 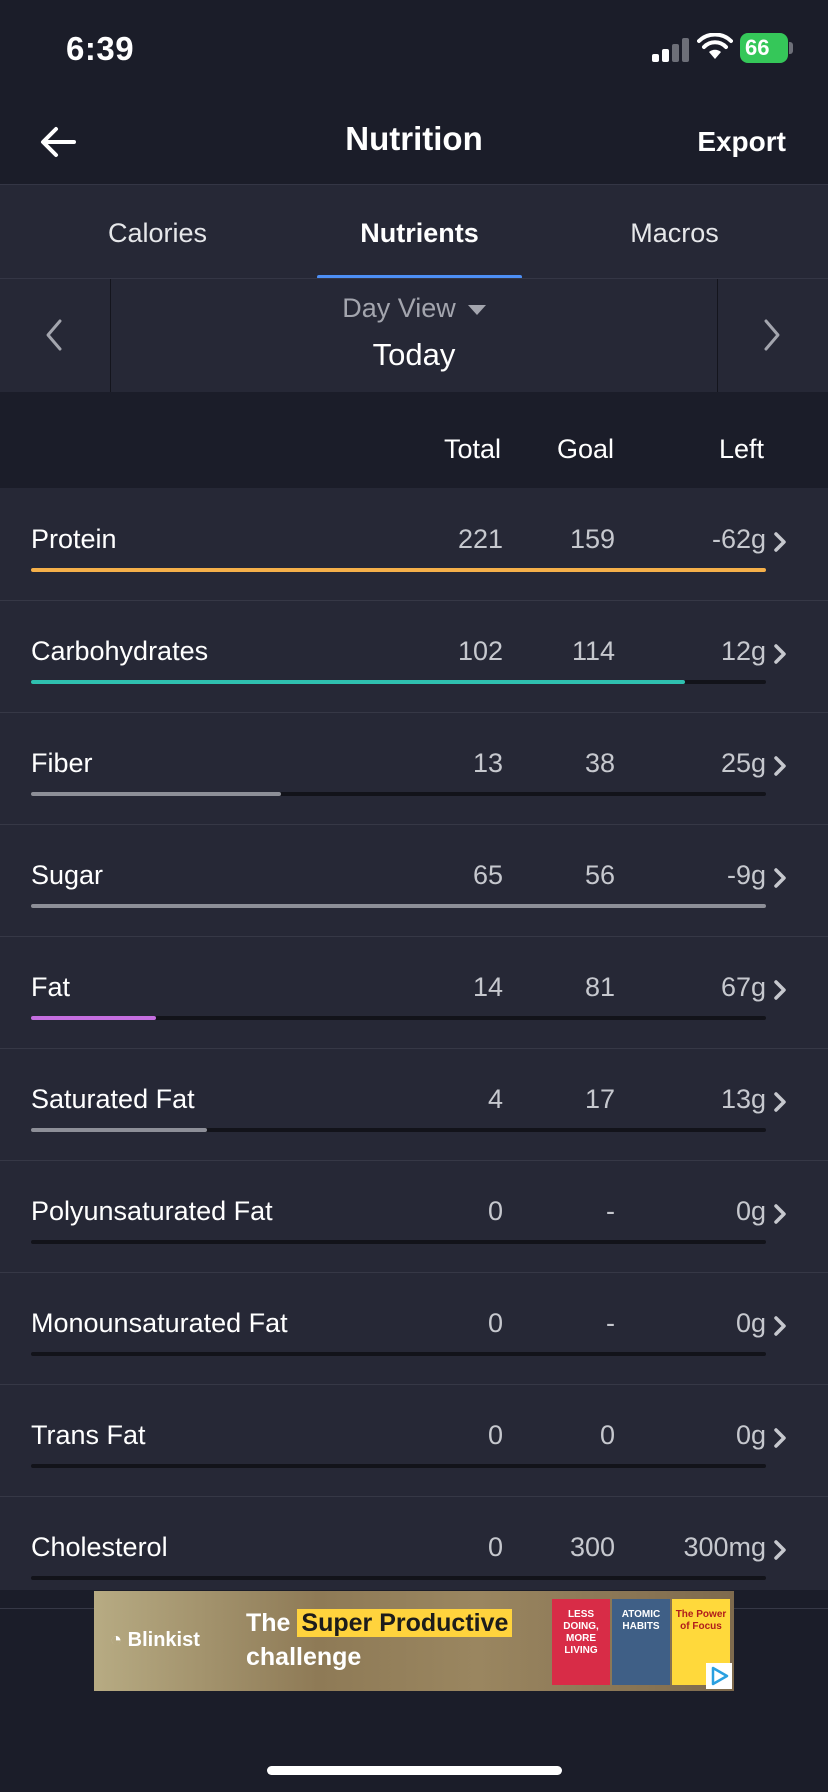 I want to click on ad-headline-prefix: The, so click(x=268, y=1623).